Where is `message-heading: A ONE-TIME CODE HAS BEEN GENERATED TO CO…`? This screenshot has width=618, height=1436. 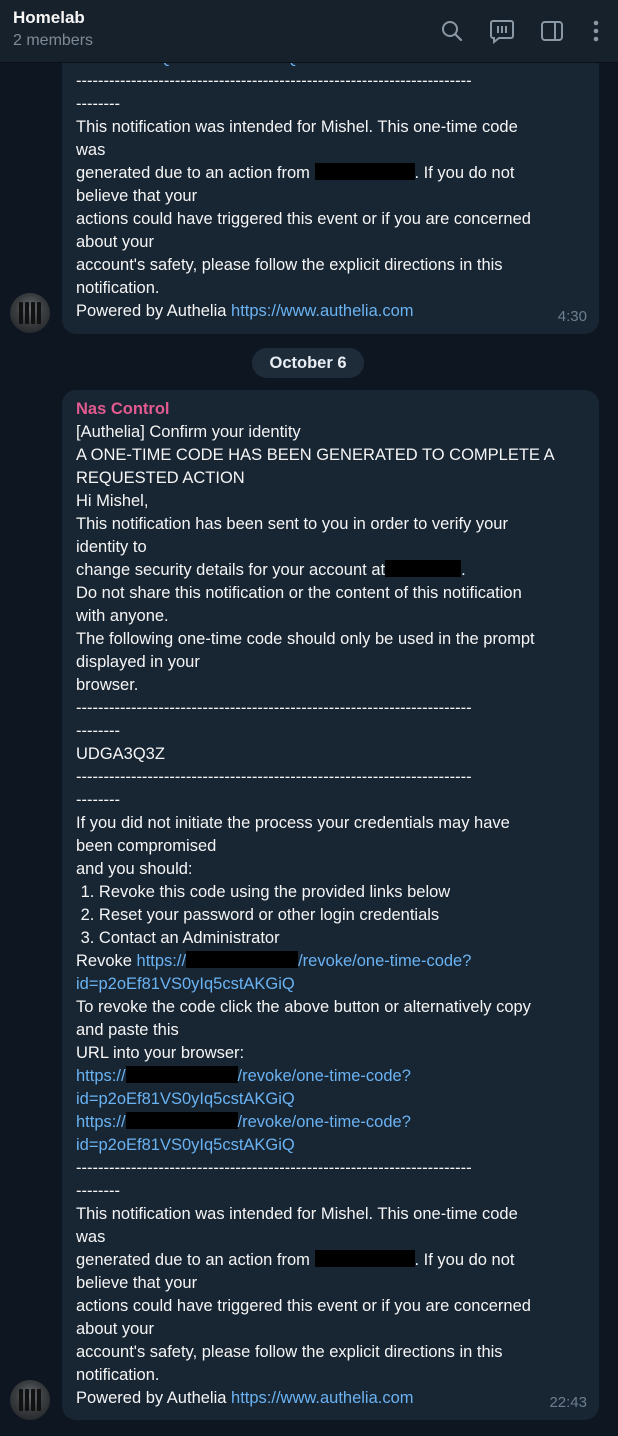 message-heading: A ONE-TIME CODE HAS BEEN GENERATED TO CO… is located at coordinates (315, 455).